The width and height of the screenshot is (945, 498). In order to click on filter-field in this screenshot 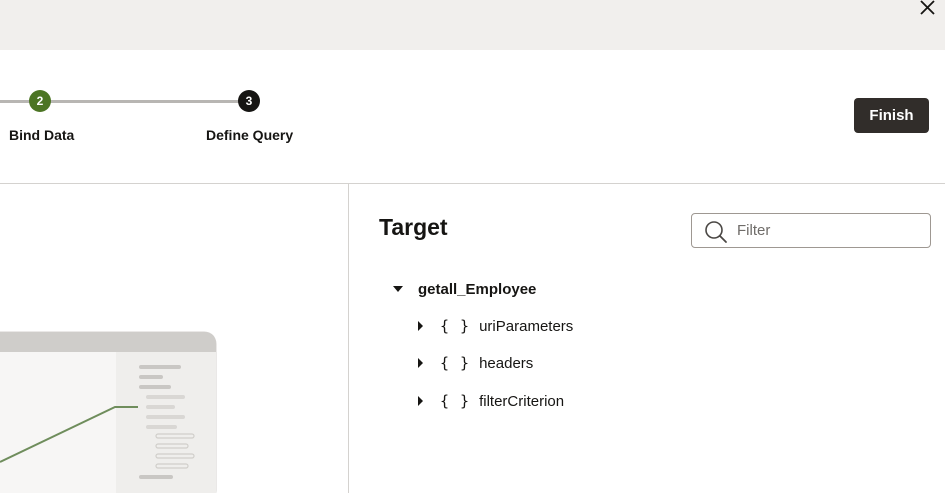, I will do `click(811, 230)`.